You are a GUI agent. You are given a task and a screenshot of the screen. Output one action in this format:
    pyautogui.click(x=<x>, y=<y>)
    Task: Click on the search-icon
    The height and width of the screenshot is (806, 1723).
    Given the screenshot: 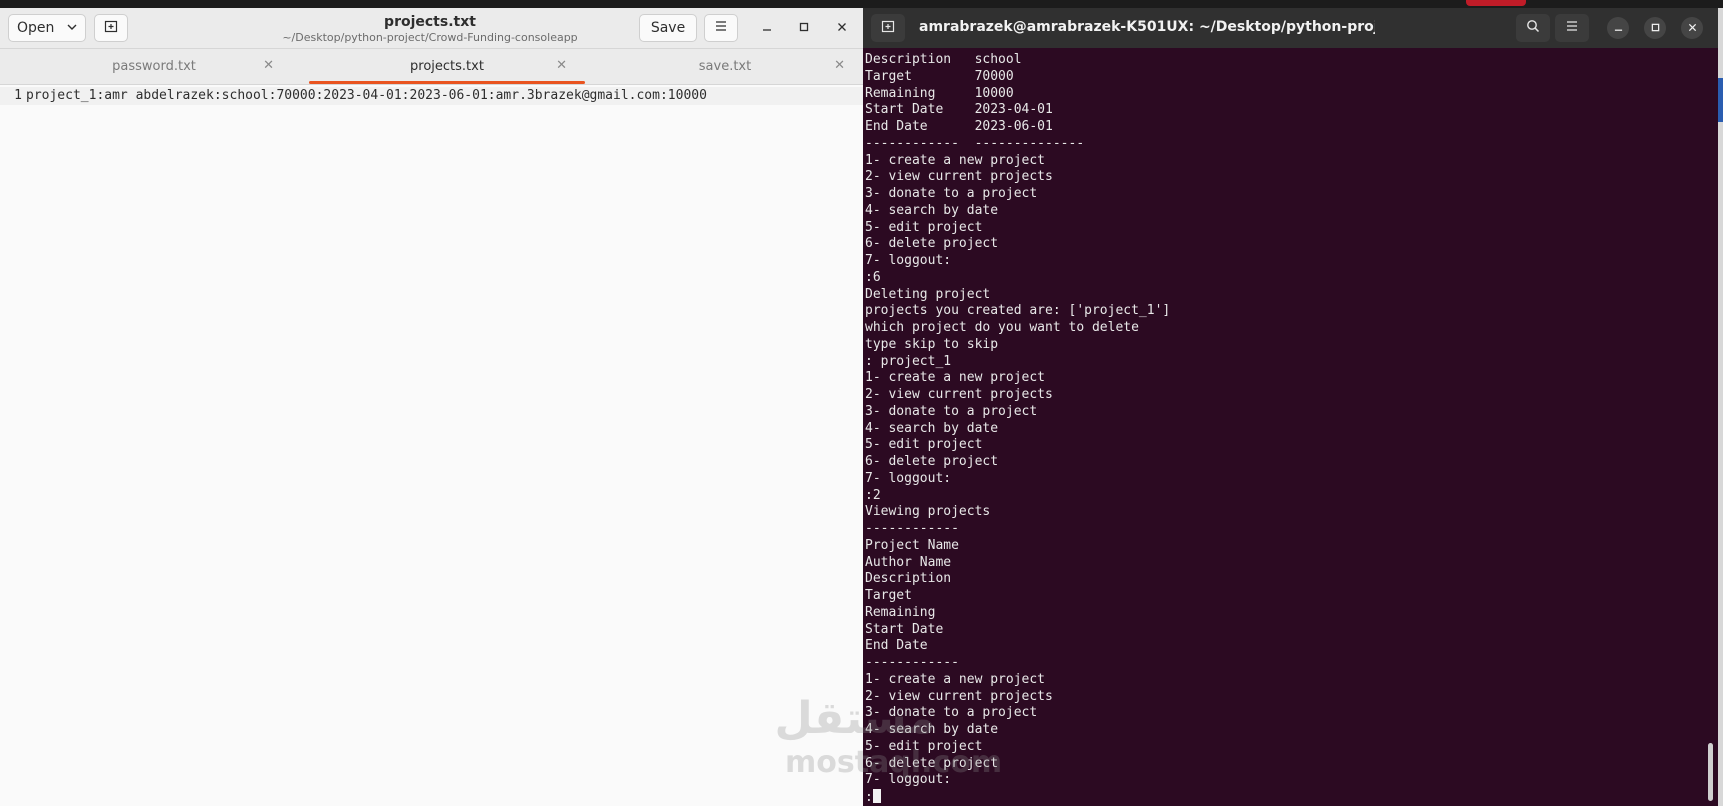 What is the action you would take?
    pyautogui.click(x=1533, y=28)
    